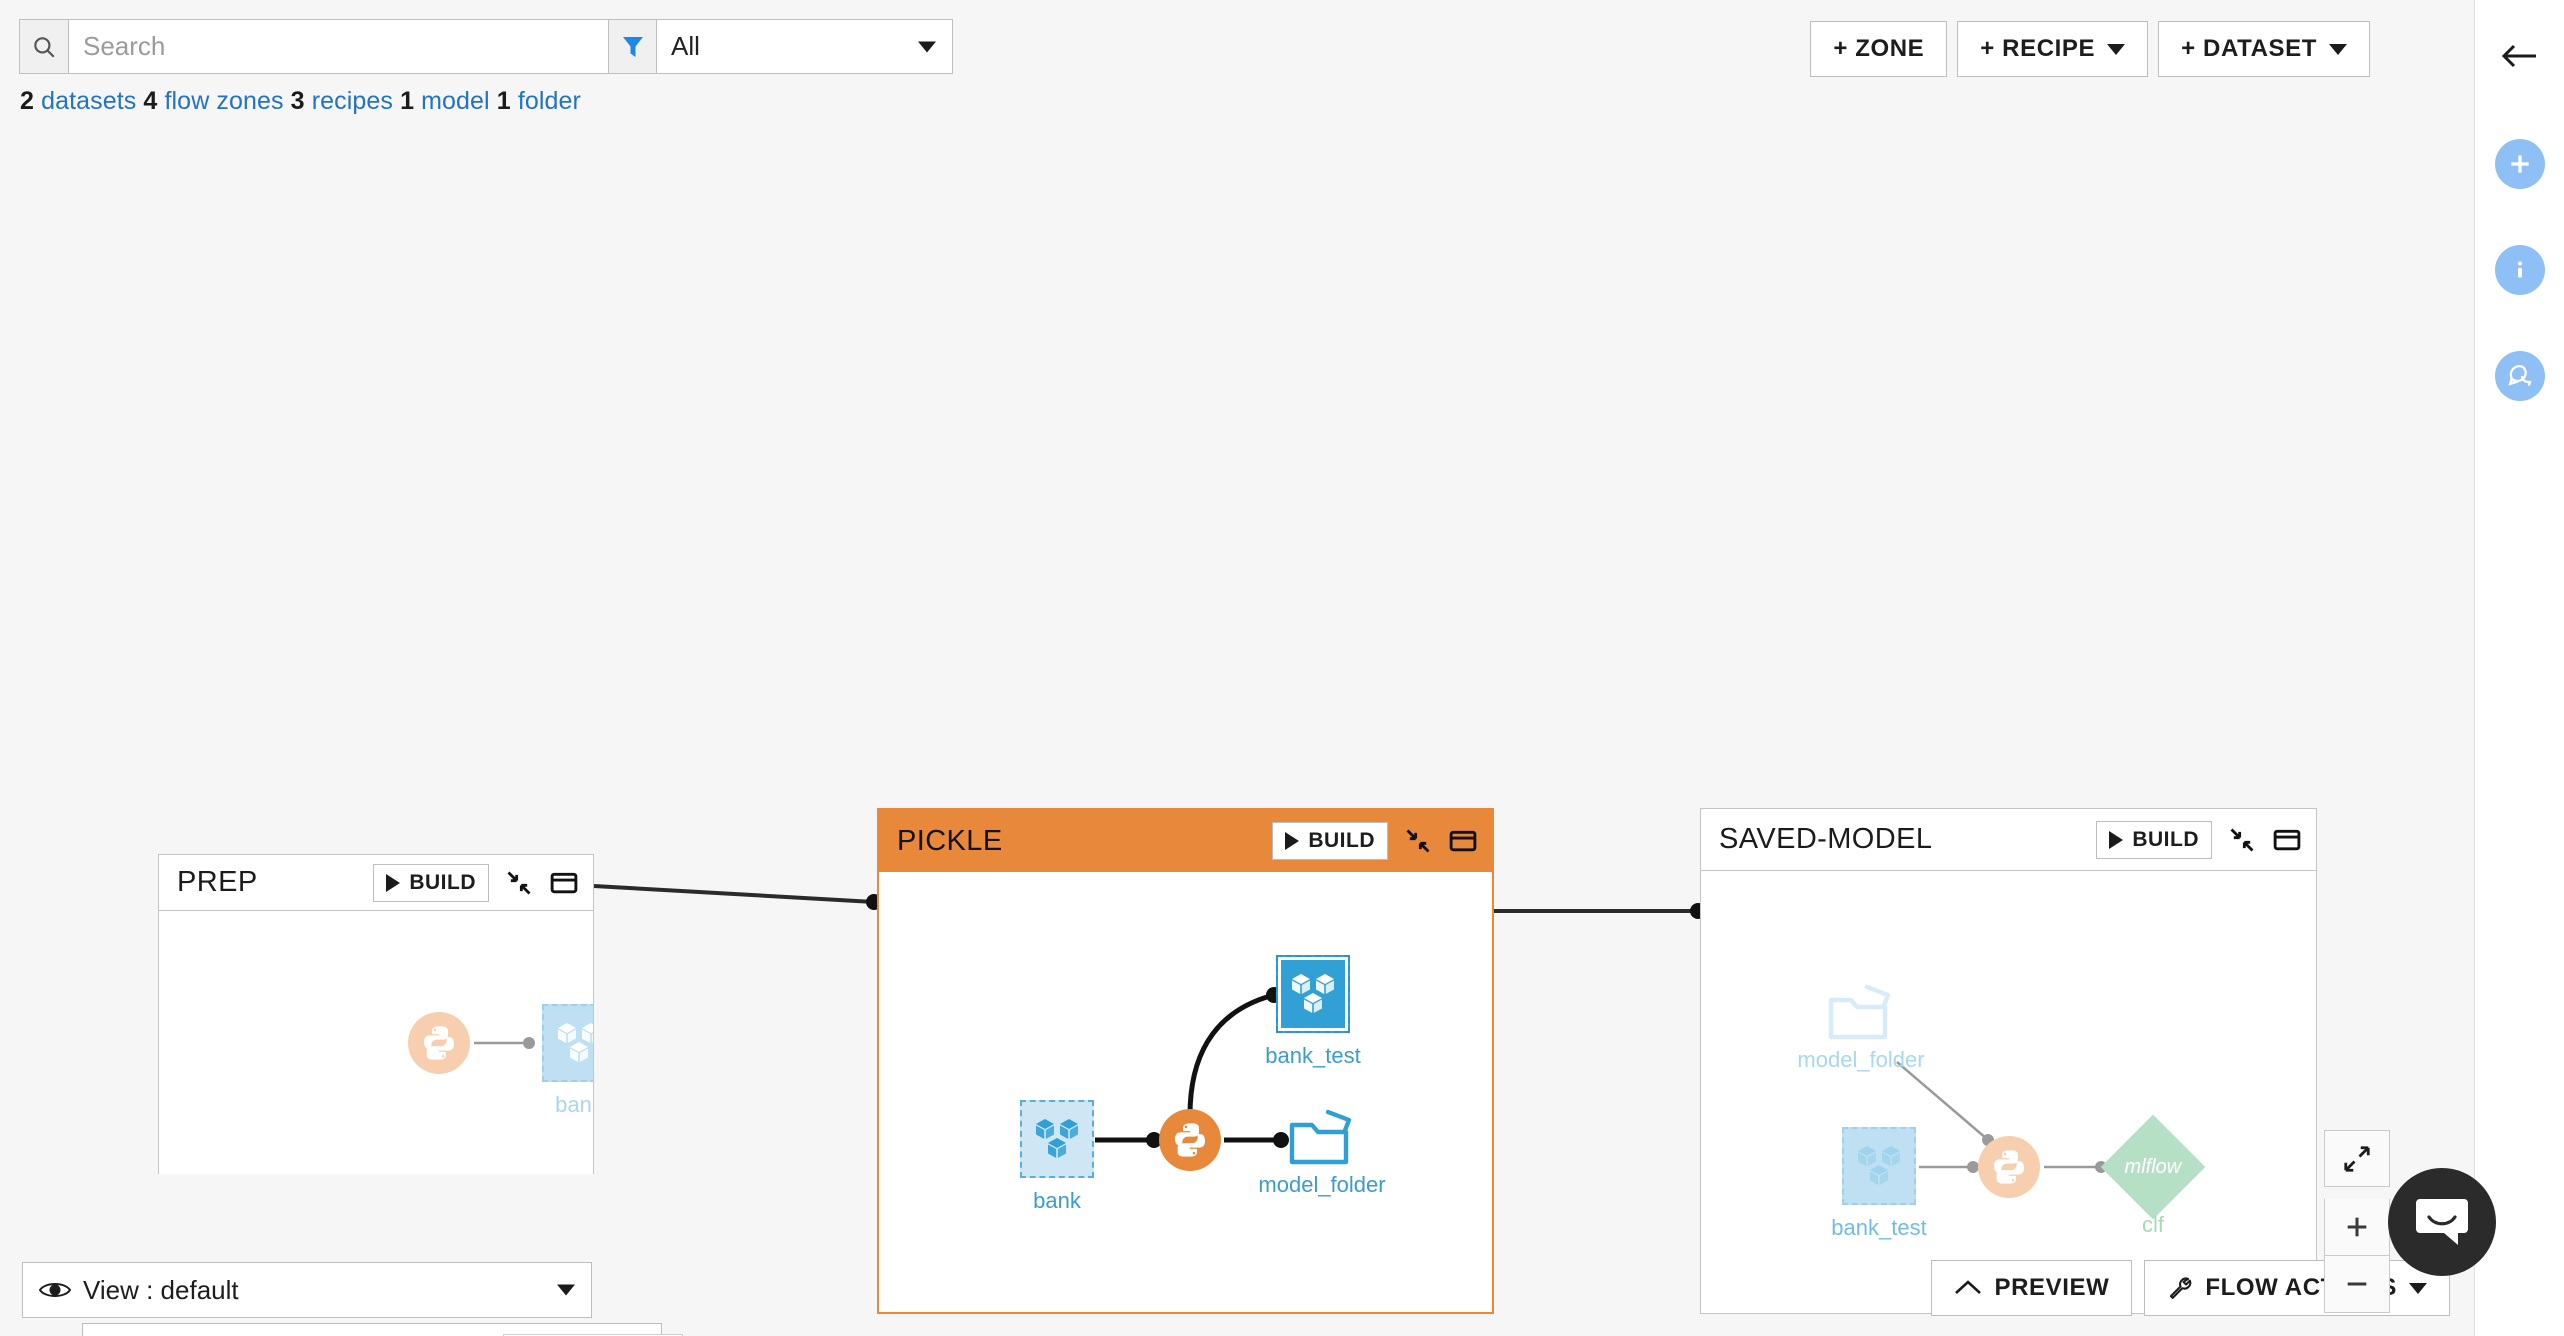 This screenshot has height=1336, width=2564. I want to click on zone-prep: PREP BUILD ban, so click(376, 1014).